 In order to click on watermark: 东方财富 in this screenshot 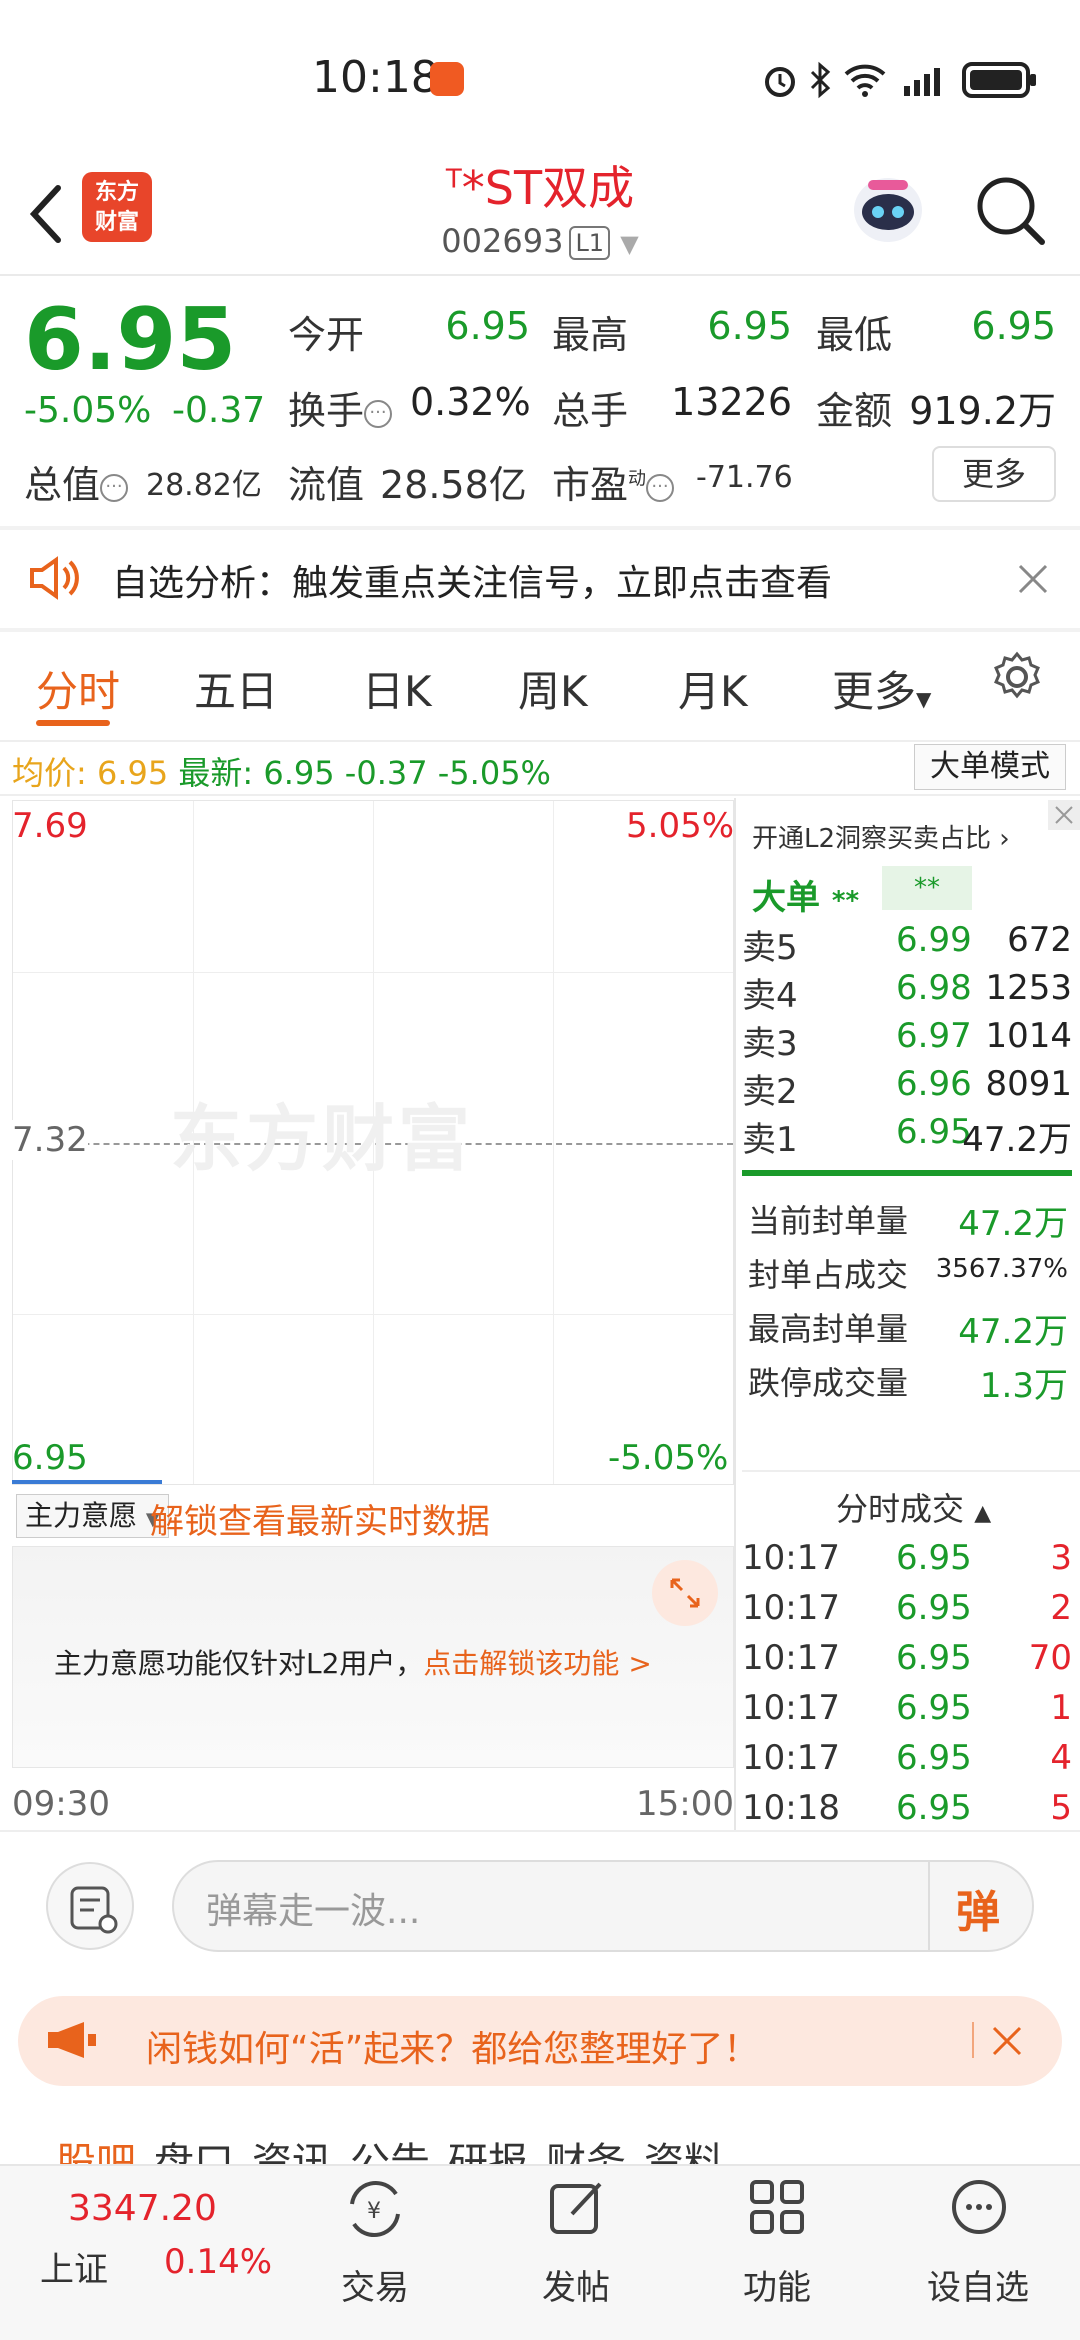, I will do `click(322, 1139)`.